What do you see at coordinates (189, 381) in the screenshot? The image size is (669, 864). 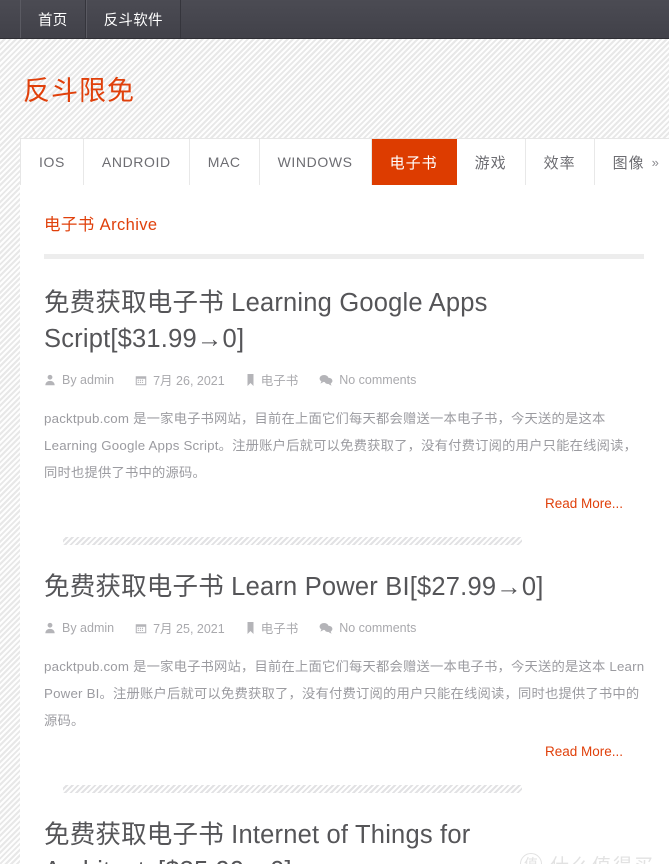 I see `post-date-label: 7月 26, 2021` at bounding box center [189, 381].